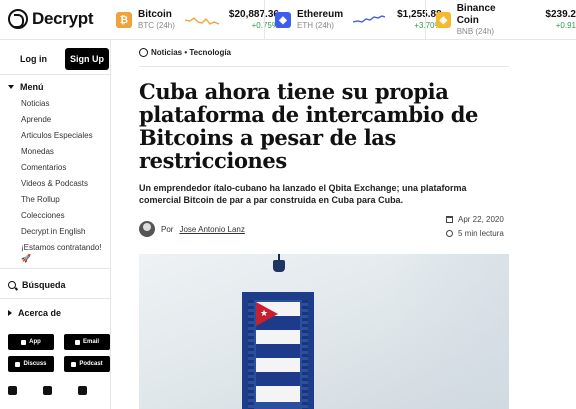 The height and width of the screenshot is (409, 576). What do you see at coordinates (61, 138) in the screenshot?
I see `menu-item-articulos: Articulos Especiales` at bounding box center [61, 138].